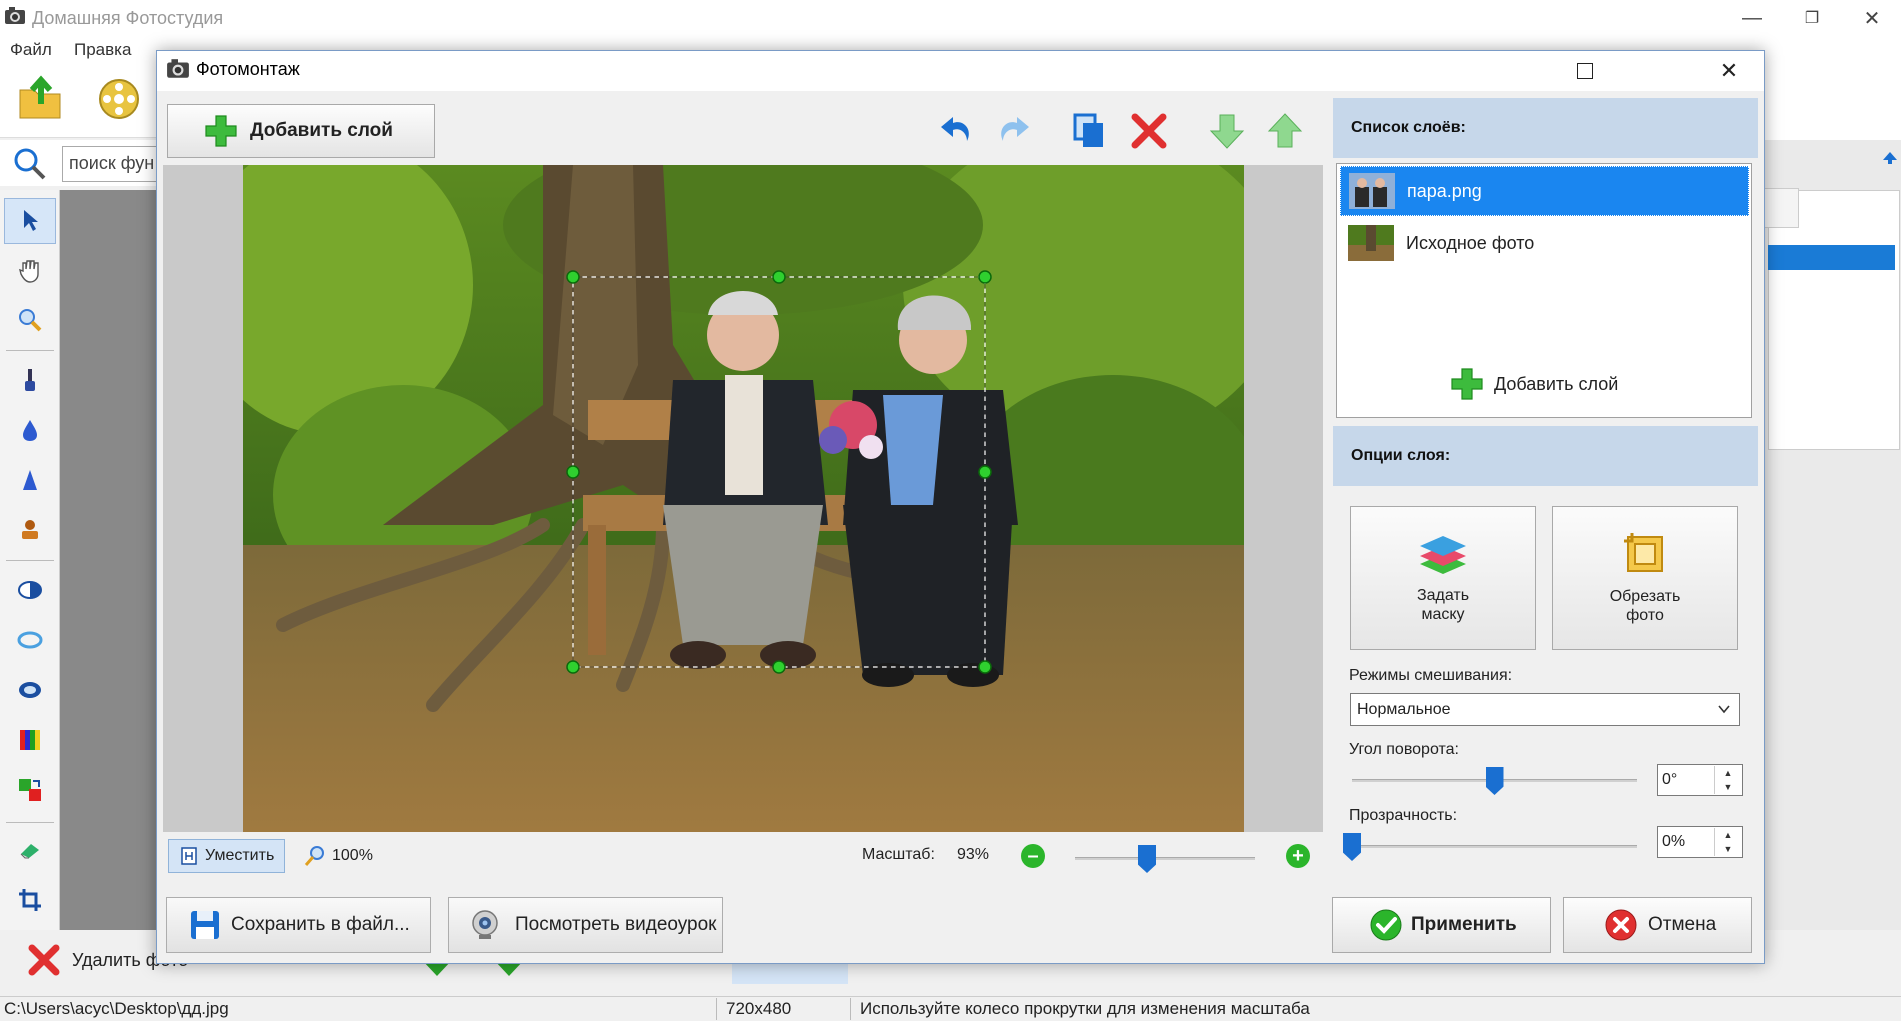  What do you see at coordinates (30, 320) in the screenshot?
I see `zoom-tool-icon` at bounding box center [30, 320].